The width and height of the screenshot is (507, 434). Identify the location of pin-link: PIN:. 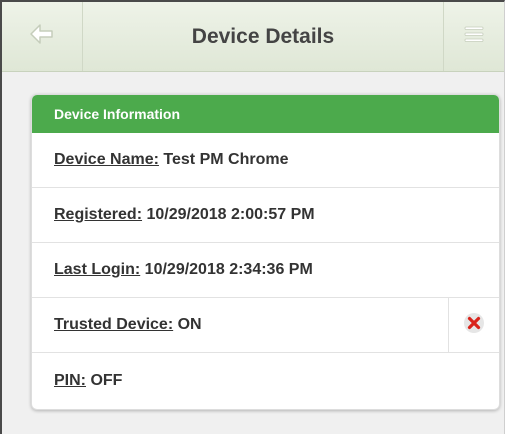
(70, 380).